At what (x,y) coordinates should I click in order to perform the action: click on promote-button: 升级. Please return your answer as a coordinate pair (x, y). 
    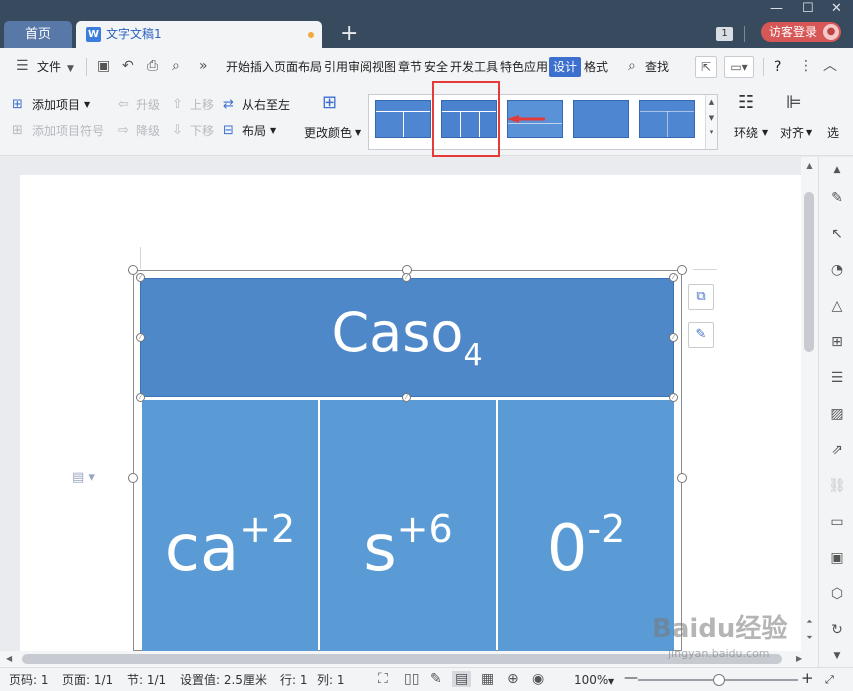
    Looking at the image, I should click on (148, 105).